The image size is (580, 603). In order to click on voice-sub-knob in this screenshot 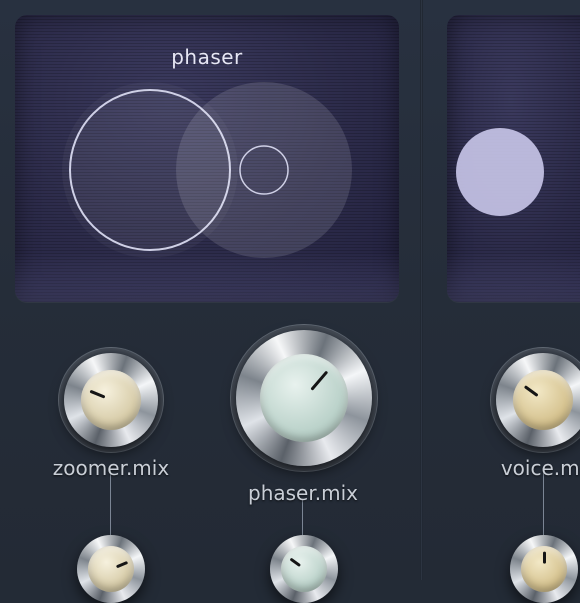, I will do `click(544, 569)`.